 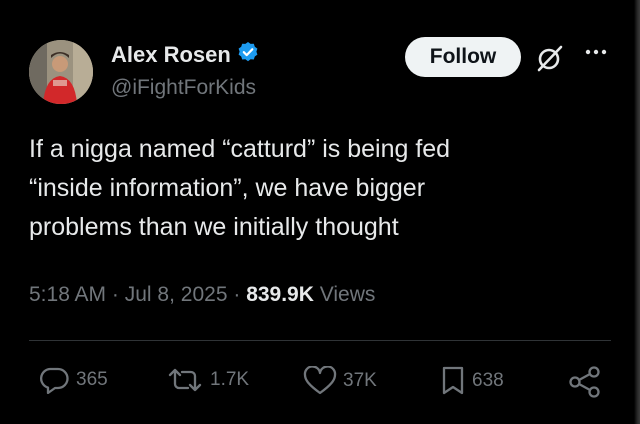 I want to click on tweet-time: 5:18 AM, so click(x=67, y=294).